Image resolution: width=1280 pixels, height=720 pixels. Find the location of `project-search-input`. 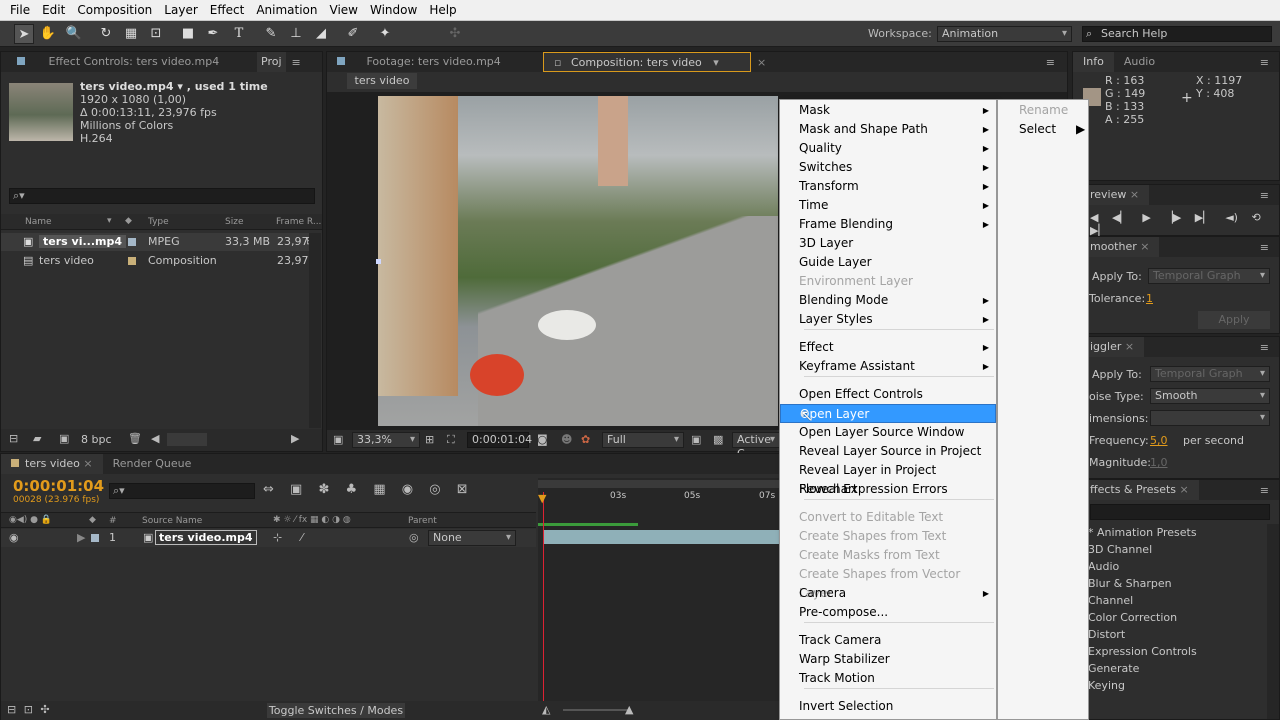

project-search-input is located at coordinates (162, 196).